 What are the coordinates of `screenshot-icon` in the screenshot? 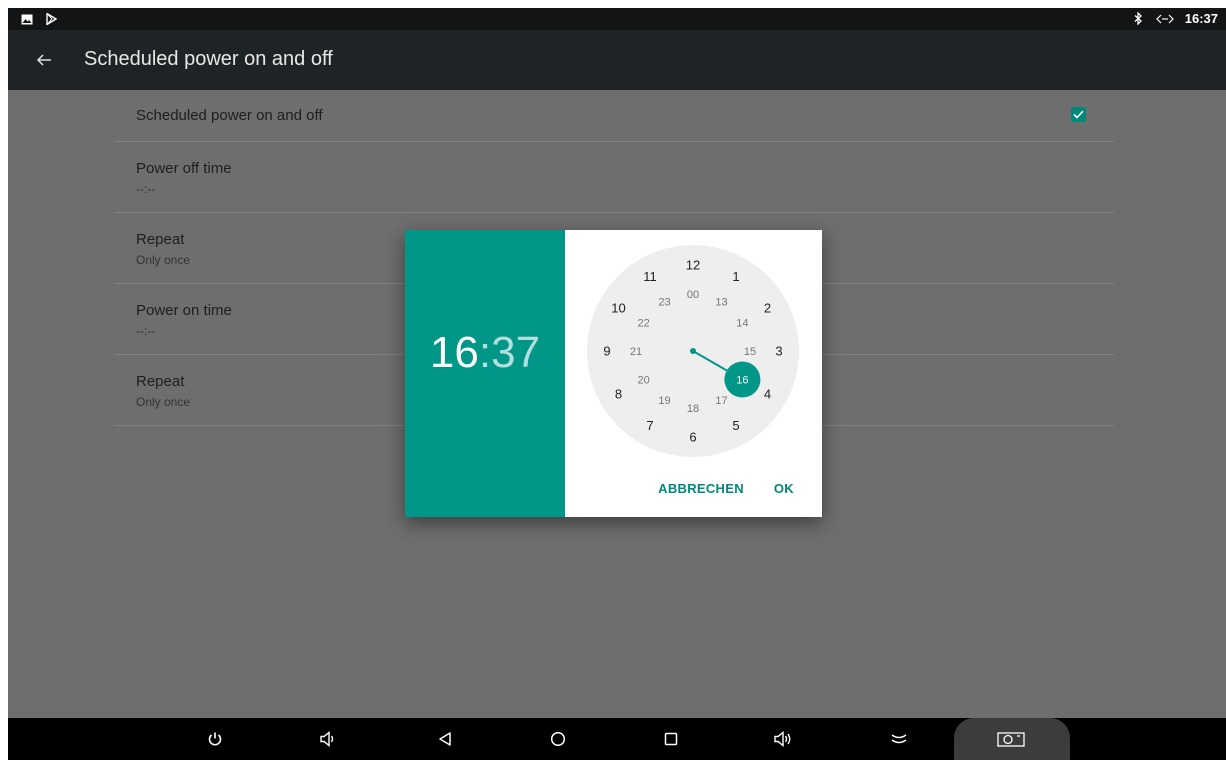 It's located at (1011, 739).